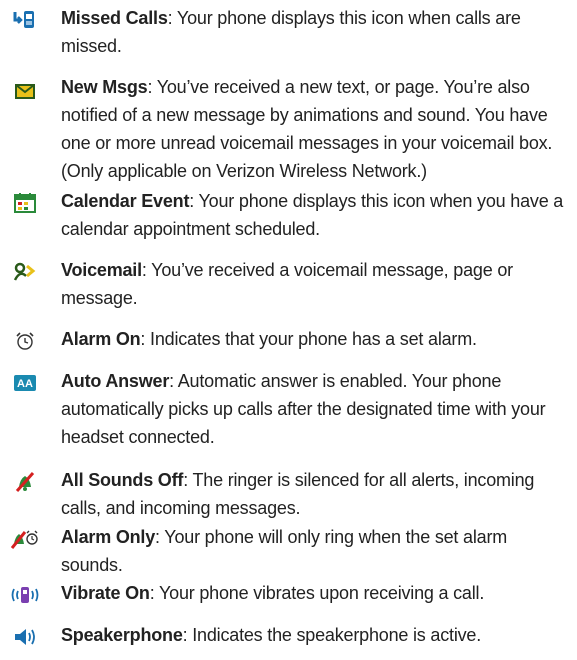  Describe the element at coordinates (25, 595) in the screenshot. I see `vibrate-icon` at that location.